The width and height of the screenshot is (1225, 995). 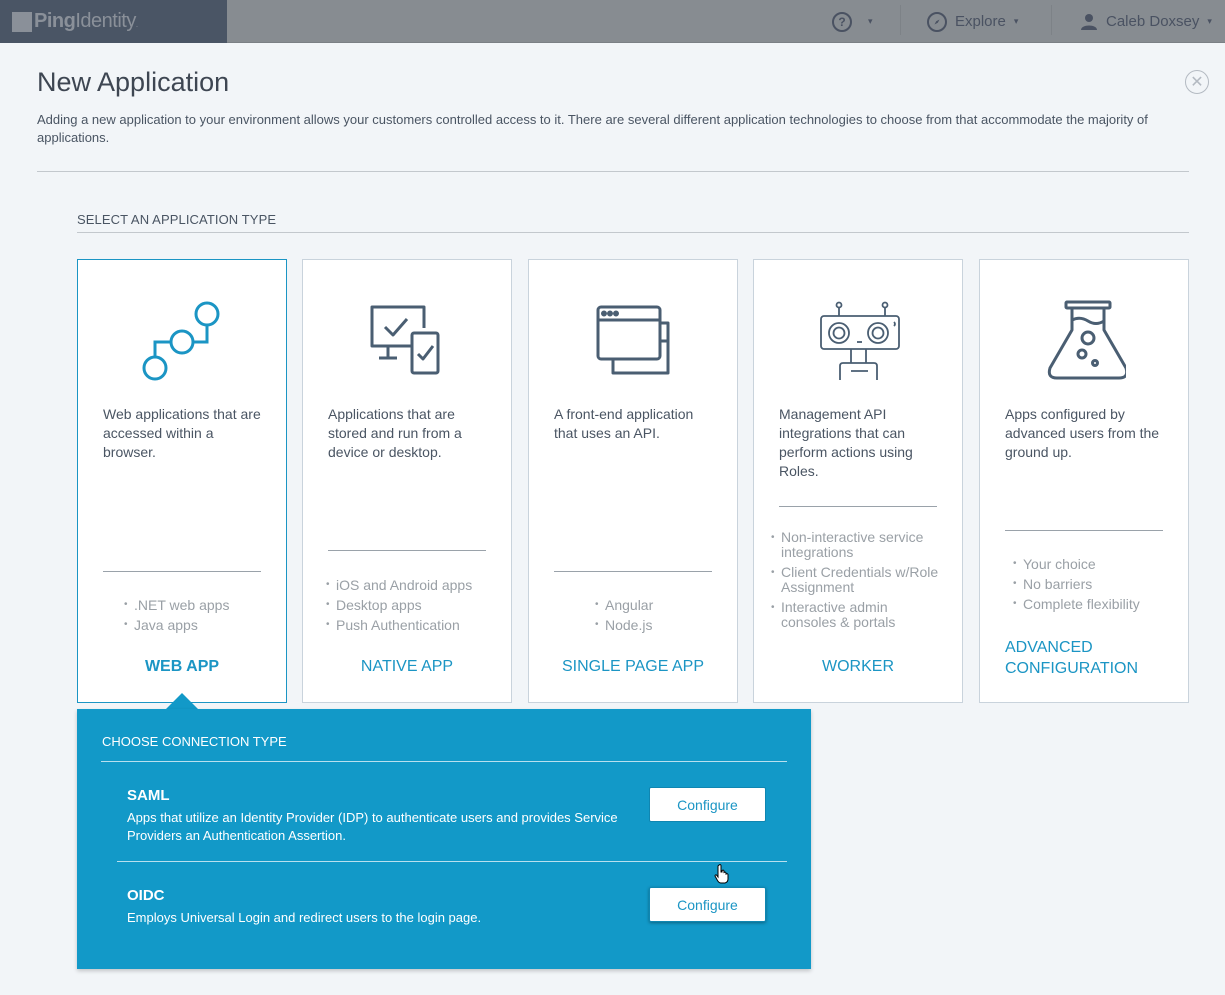 What do you see at coordinates (22, 22) in the screenshot?
I see `logo-mark` at bounding box center [22, 22].